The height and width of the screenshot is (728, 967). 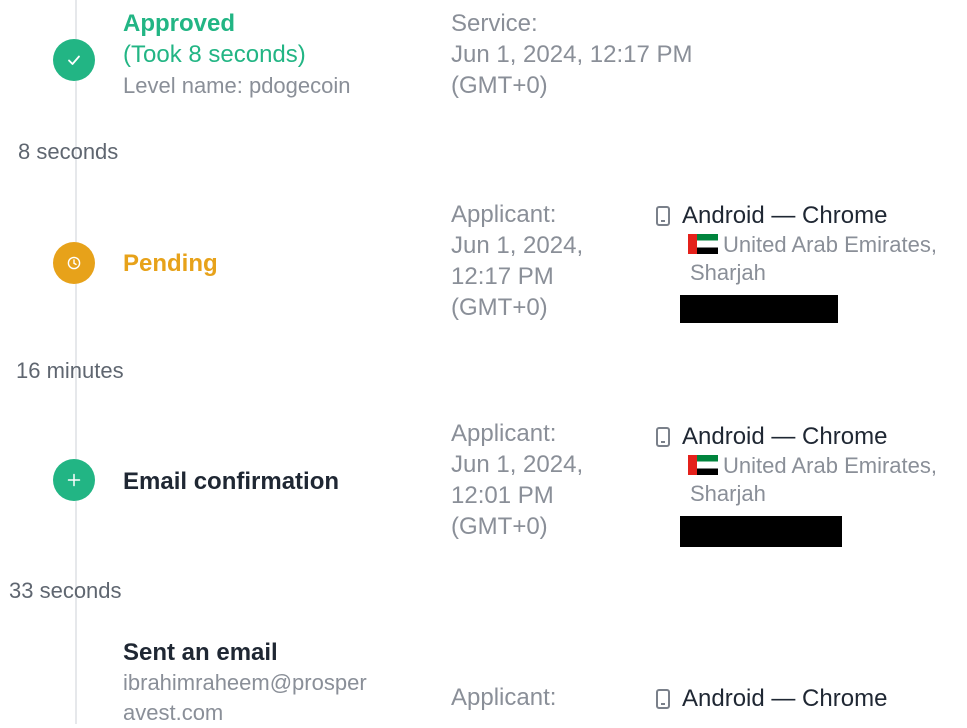 I want to click on email-address-line1: ibrahimraheem@prosper, so click(x=245, y=682).